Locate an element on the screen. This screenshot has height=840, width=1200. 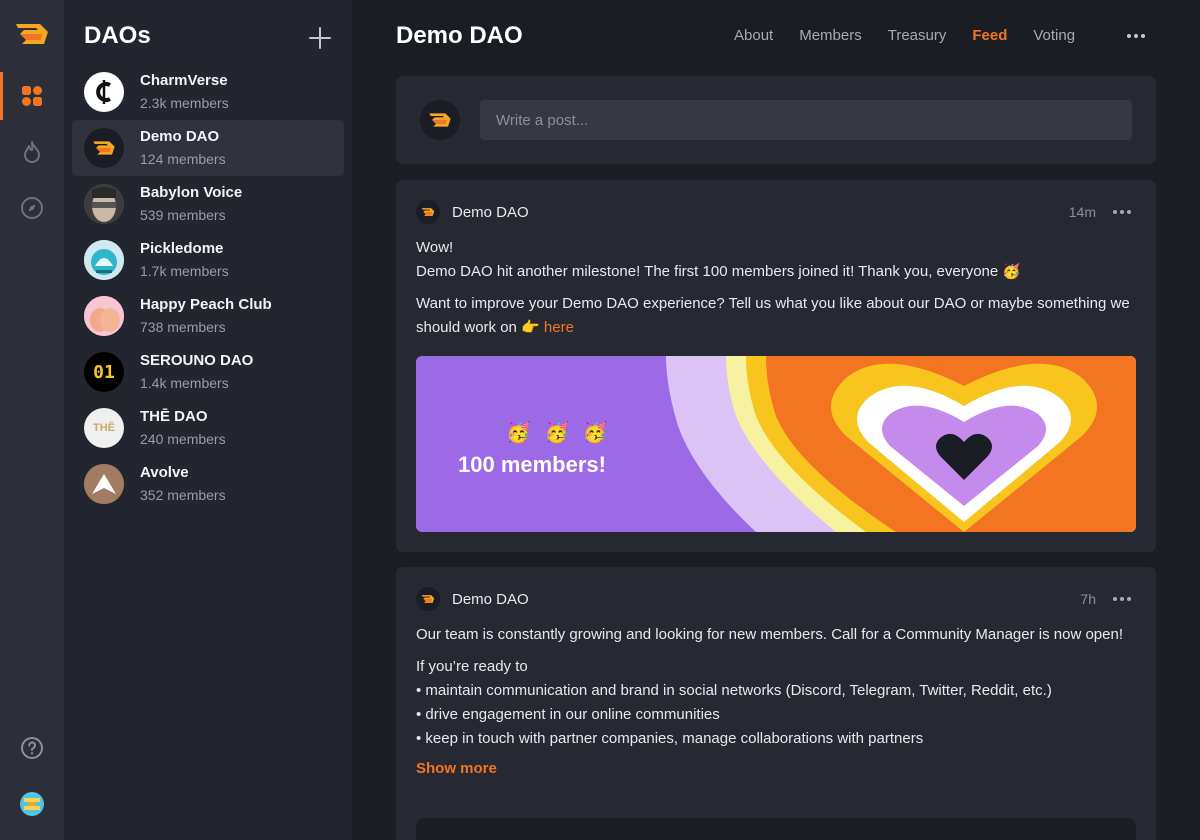
dao-name: Babylon Voice is located at coordinates (191, 192).